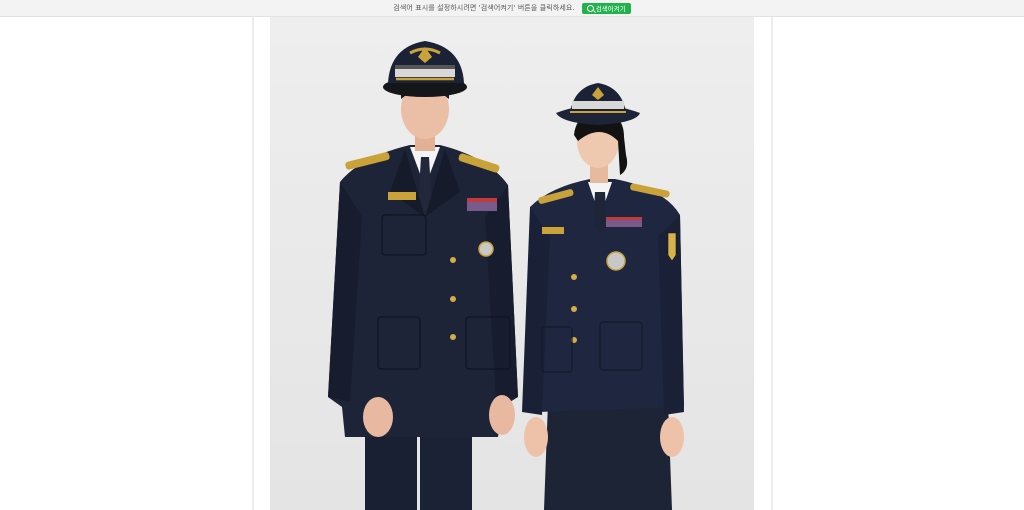 Image resolution: width=1024 pixels, height=510 pixels. I want to click on notice-bar: 검색어 표시를 설정하시려면 '검색어켜기' 버튼을 클릭하세요. 검색어켜기, so click(512, 8).